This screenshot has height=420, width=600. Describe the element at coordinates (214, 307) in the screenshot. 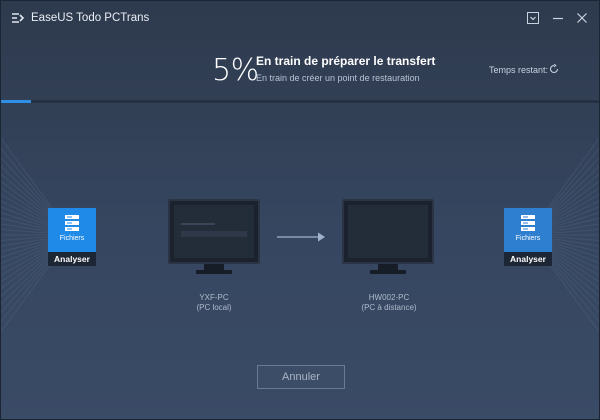

I see `source-pc-role: (PC local)` at that location.